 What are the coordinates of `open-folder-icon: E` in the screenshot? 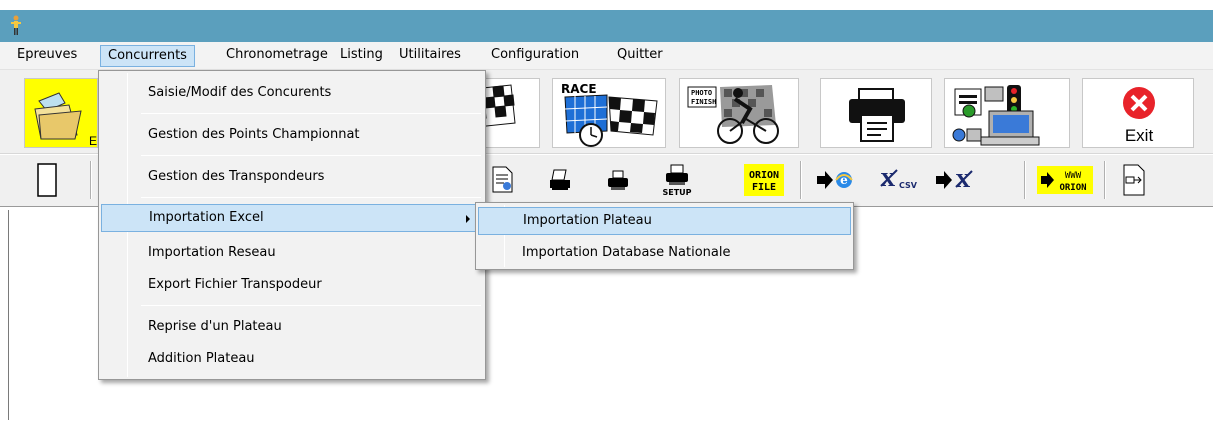 It's located at (65, 120).